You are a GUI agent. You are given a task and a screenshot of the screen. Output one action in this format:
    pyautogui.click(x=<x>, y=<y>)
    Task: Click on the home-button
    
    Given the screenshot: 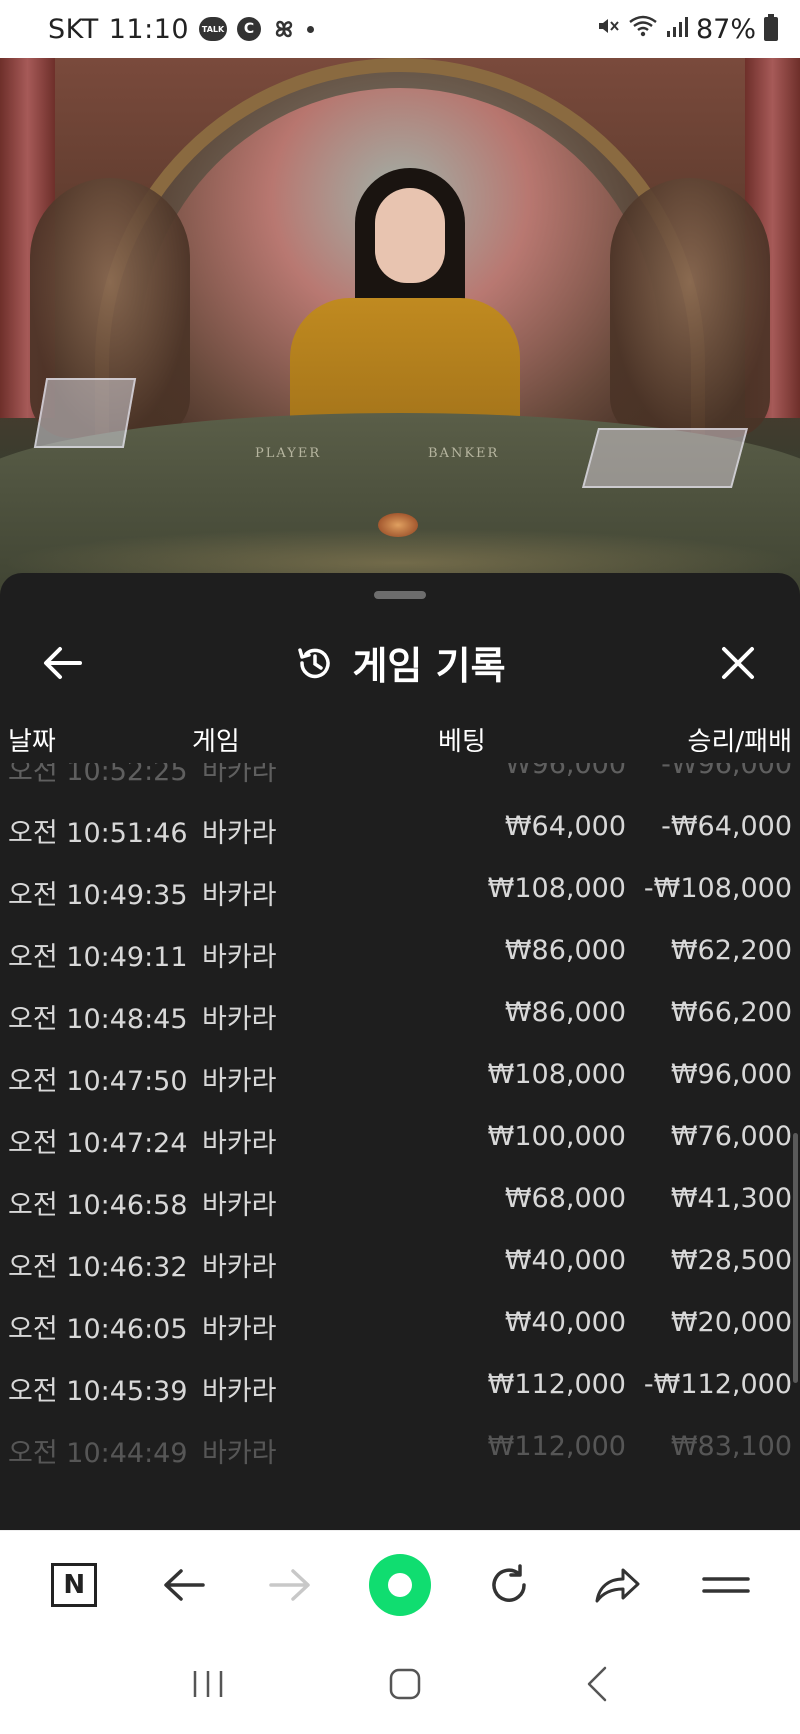 What is the action you would take?
    pyautogui.click(x=405, y=1686)
    